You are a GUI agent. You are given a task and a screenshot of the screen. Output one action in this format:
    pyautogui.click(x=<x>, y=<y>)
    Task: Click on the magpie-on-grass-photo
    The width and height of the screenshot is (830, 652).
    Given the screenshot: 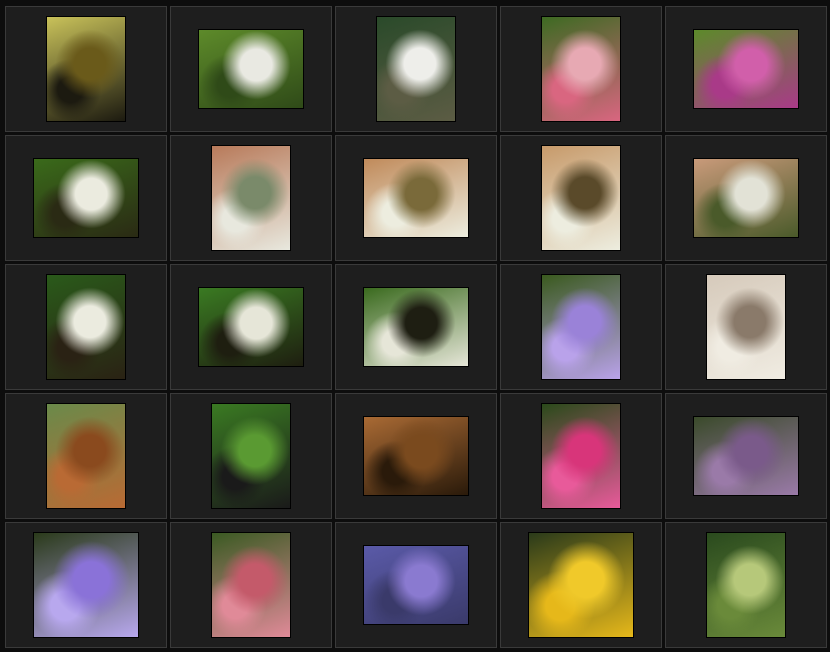 What is the action you would take?
    pyautogui.click(x=251, y=456)
    